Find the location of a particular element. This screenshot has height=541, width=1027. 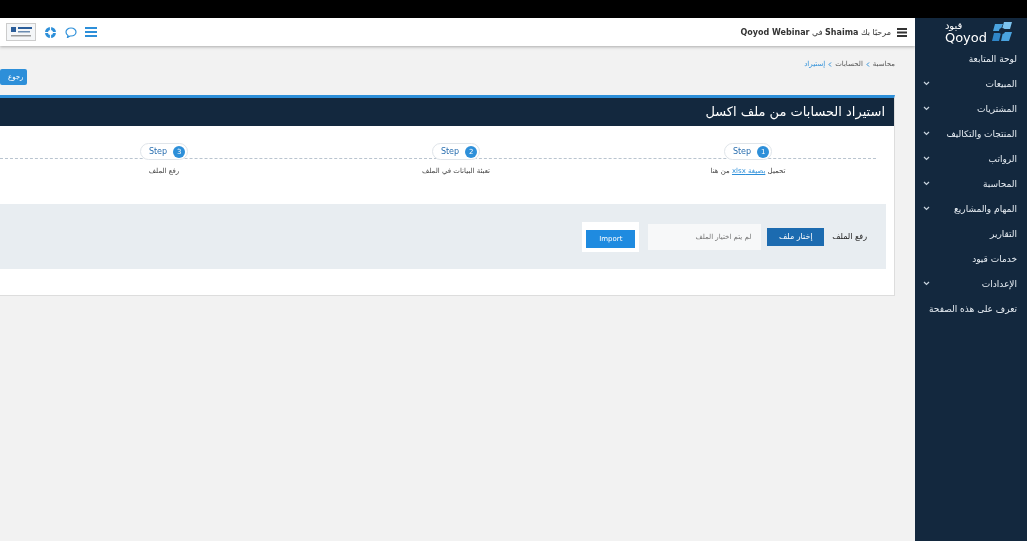

sidebar-item: المحاسبة is located at coordinates (971, 183).